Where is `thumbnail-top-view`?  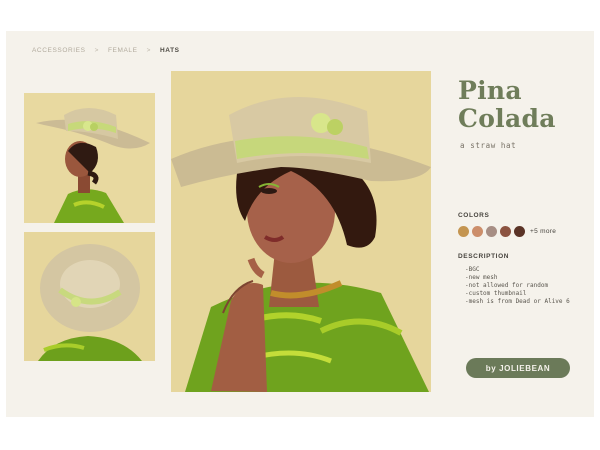
thumbnail-top-view is located at coordinates (89, 296).